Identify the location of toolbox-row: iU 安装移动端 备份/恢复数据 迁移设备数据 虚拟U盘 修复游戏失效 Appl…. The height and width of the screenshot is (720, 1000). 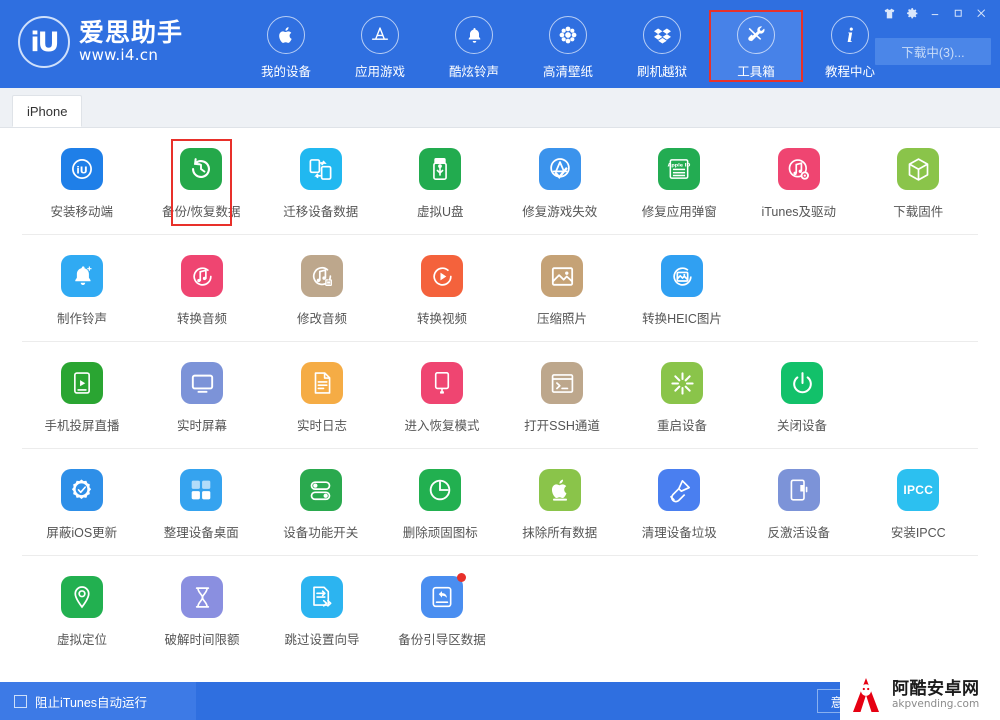
(500, 181).